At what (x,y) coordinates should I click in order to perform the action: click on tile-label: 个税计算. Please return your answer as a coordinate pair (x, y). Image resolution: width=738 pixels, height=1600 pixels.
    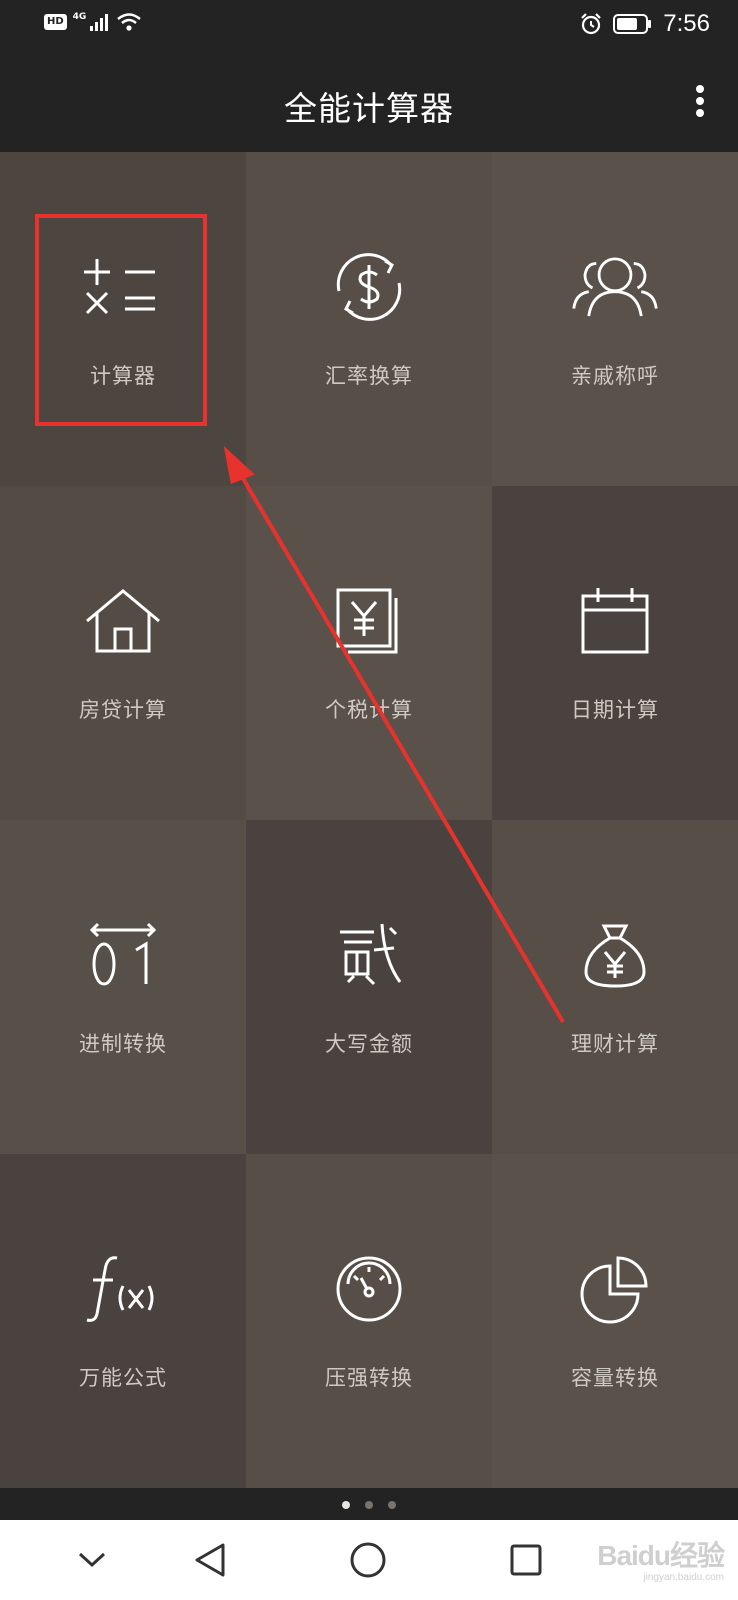
    Looking at the image, I should click on (369, 710).